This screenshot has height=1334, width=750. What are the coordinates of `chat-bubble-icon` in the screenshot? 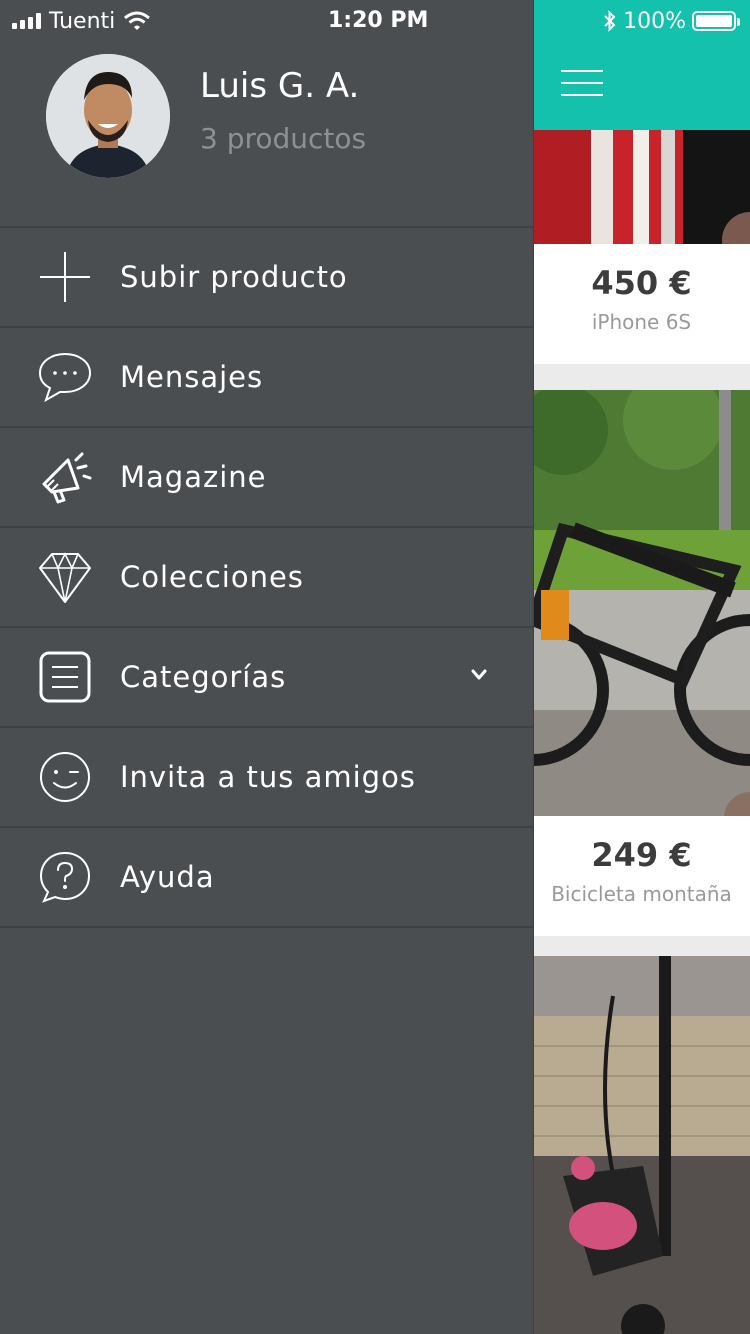 It's located at (65, 377).